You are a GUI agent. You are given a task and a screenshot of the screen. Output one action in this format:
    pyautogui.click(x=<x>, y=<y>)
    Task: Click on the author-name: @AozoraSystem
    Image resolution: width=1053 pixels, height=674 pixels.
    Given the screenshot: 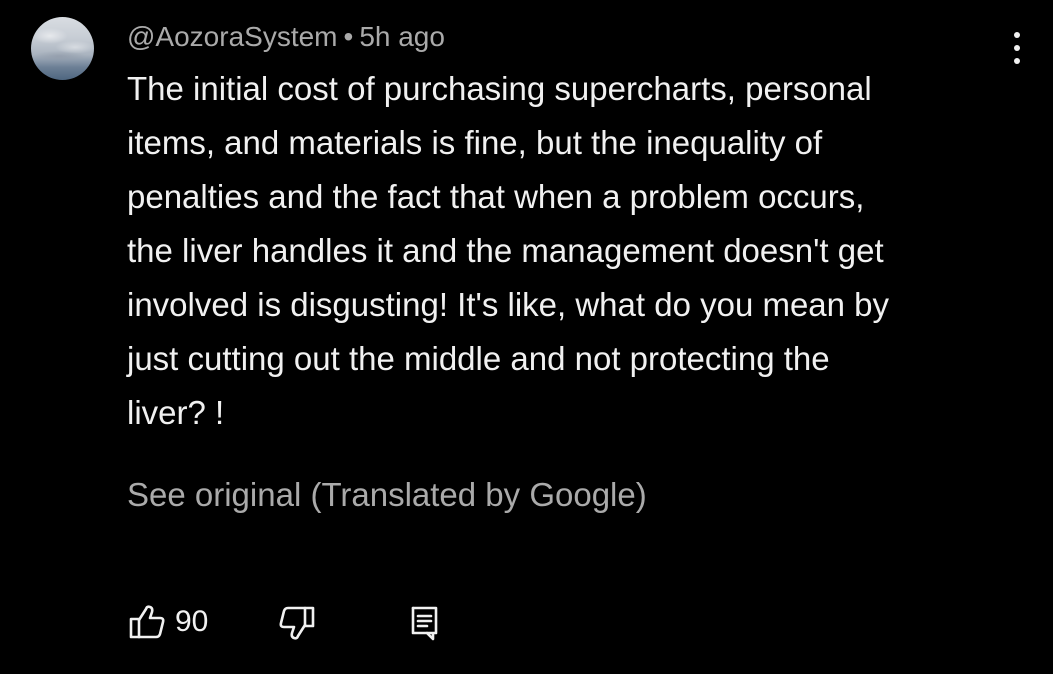 What is the action you would take?
    pyautogui.click(x=232, y=36)
    